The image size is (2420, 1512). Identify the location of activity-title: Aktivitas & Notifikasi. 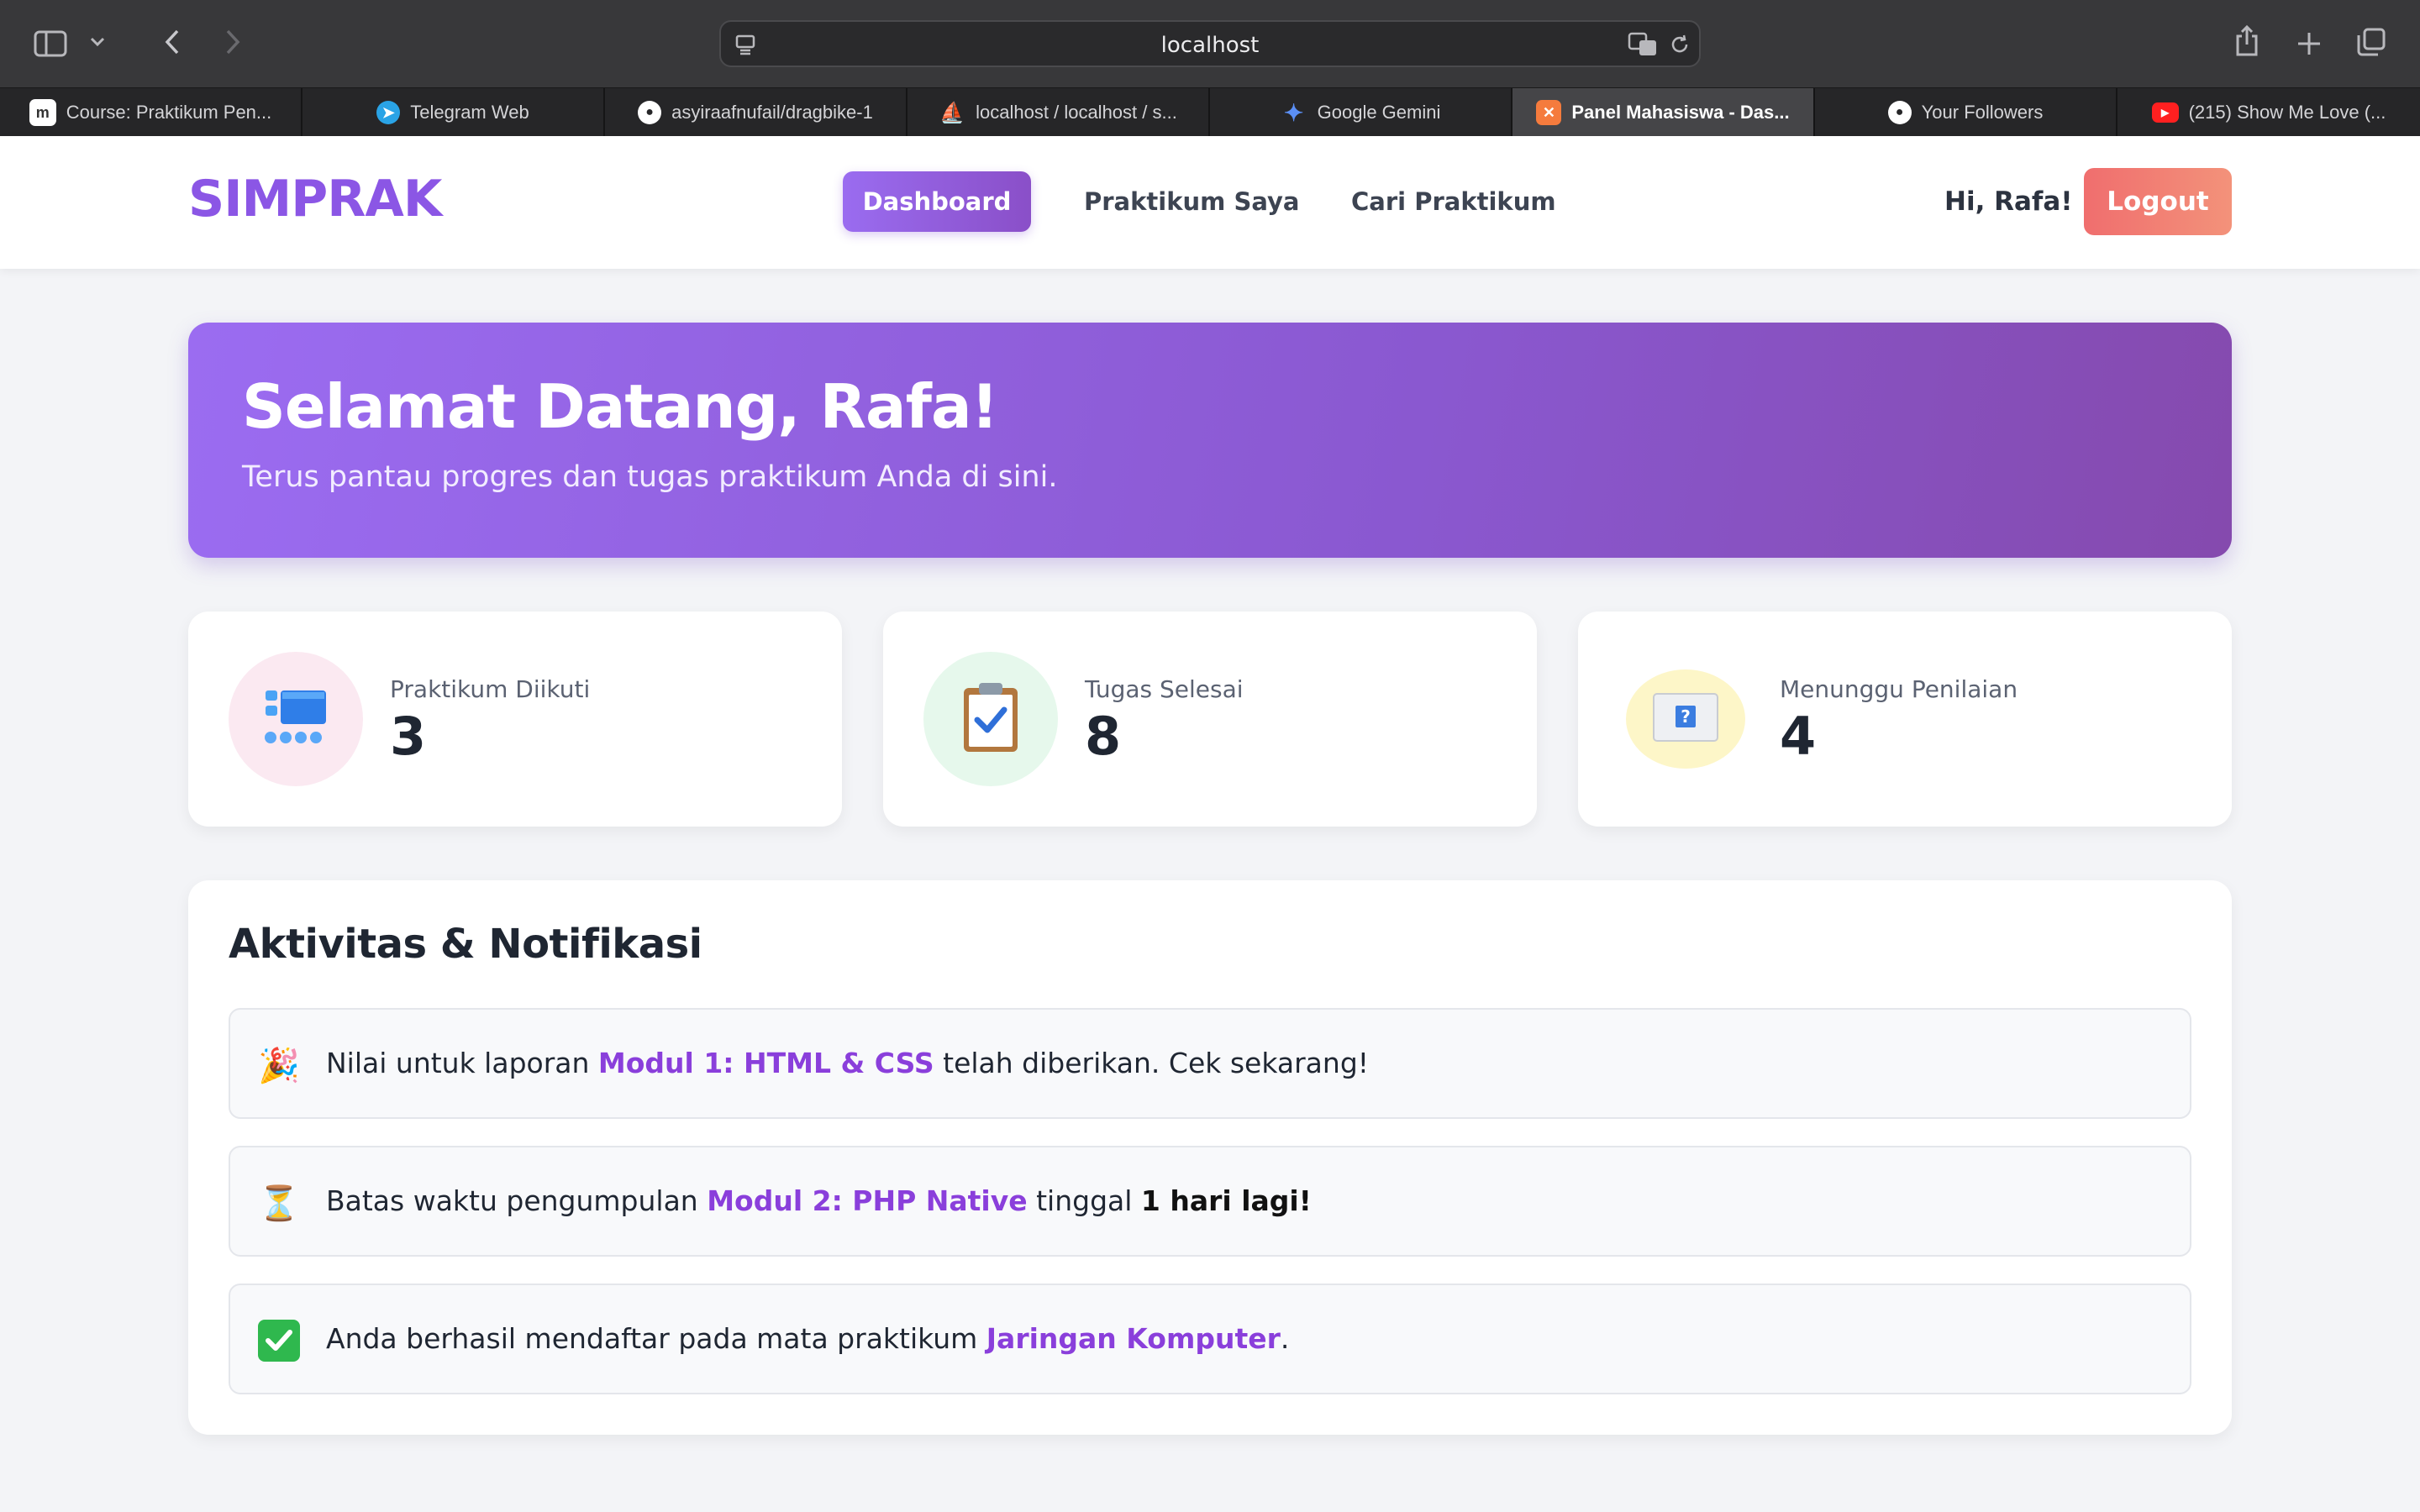
(465, 944).